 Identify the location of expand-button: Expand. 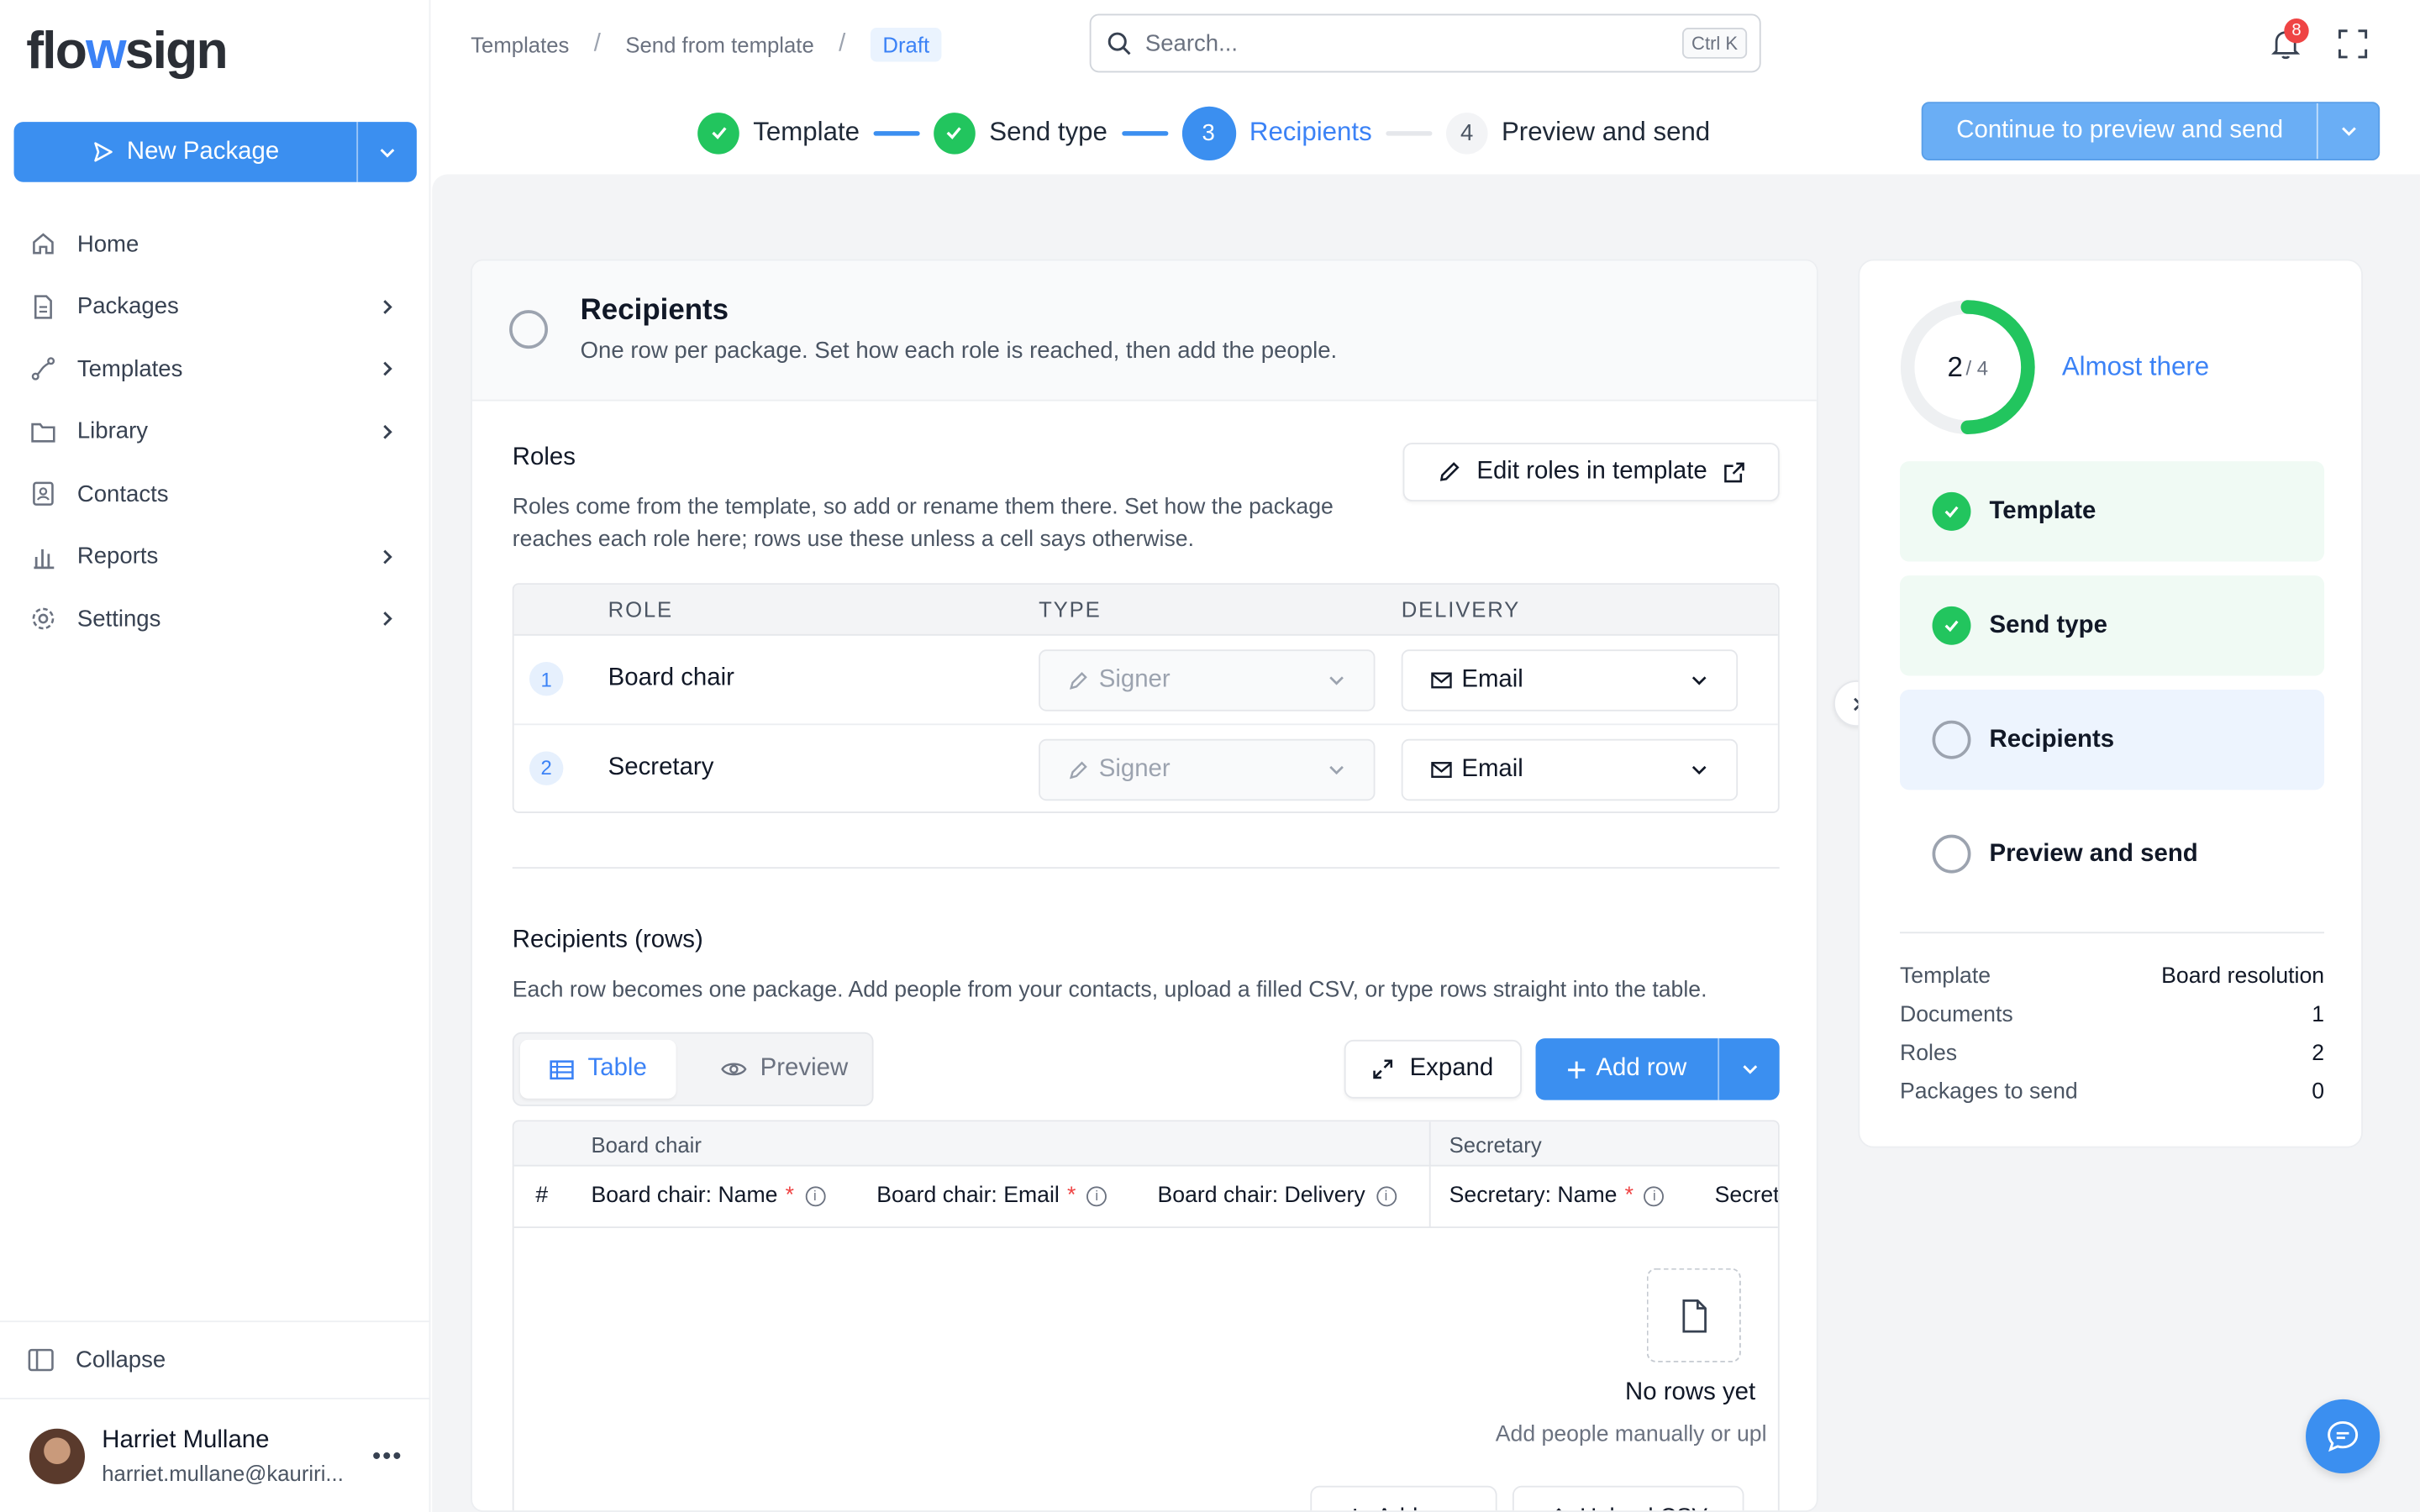
(1433, 1069).